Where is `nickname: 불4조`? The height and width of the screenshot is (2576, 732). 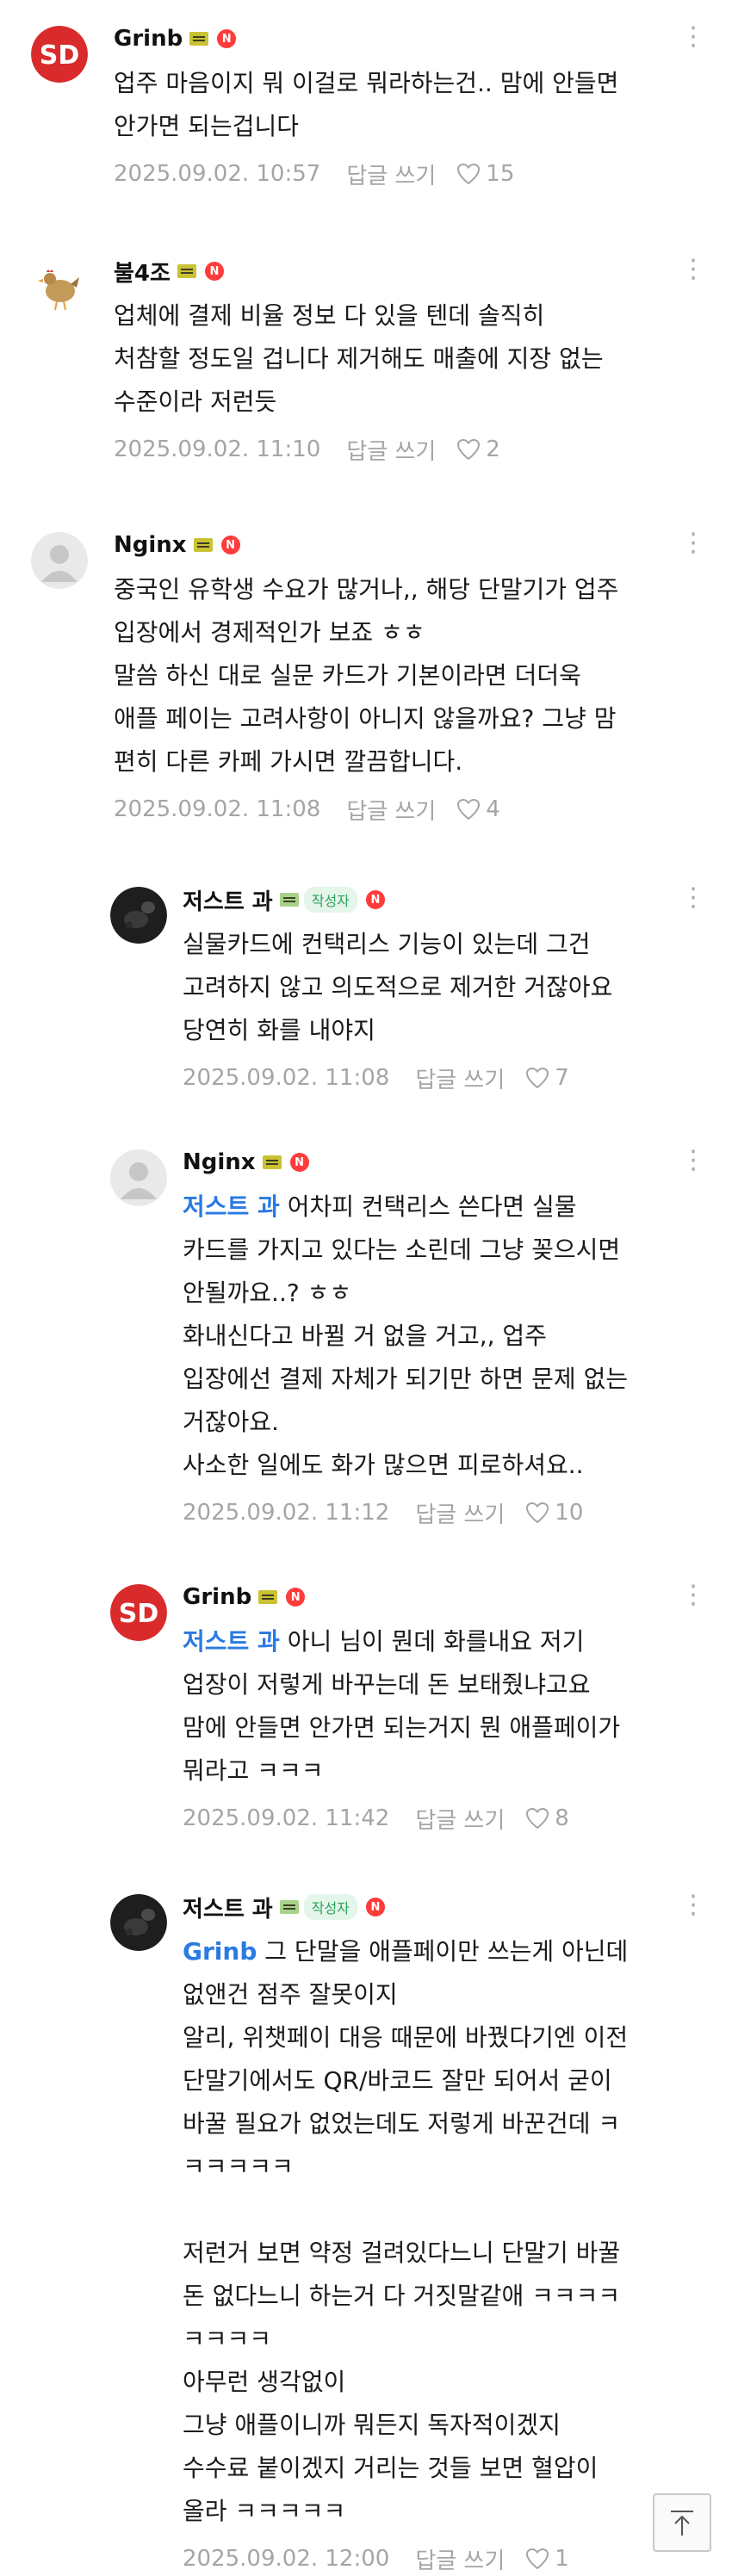 nickname: 불4조 is located at coordinates (142, 272).